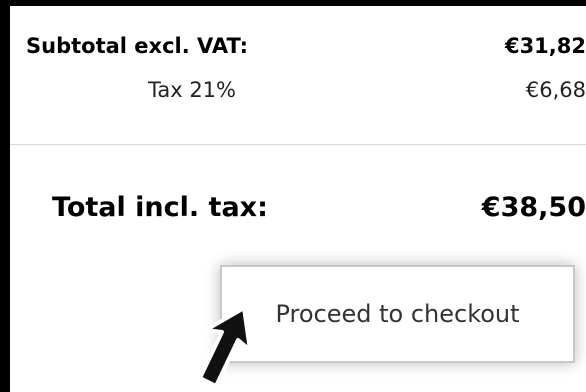 The image size is (586, 392). Describe the element at coordinates (545, 46) in the screenshot. I see `subtotal-value: €31,82` at that location.